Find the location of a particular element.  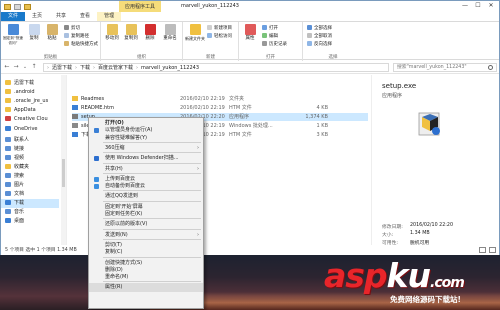

tab-share: 共享 is located at coordinates (61, 16).